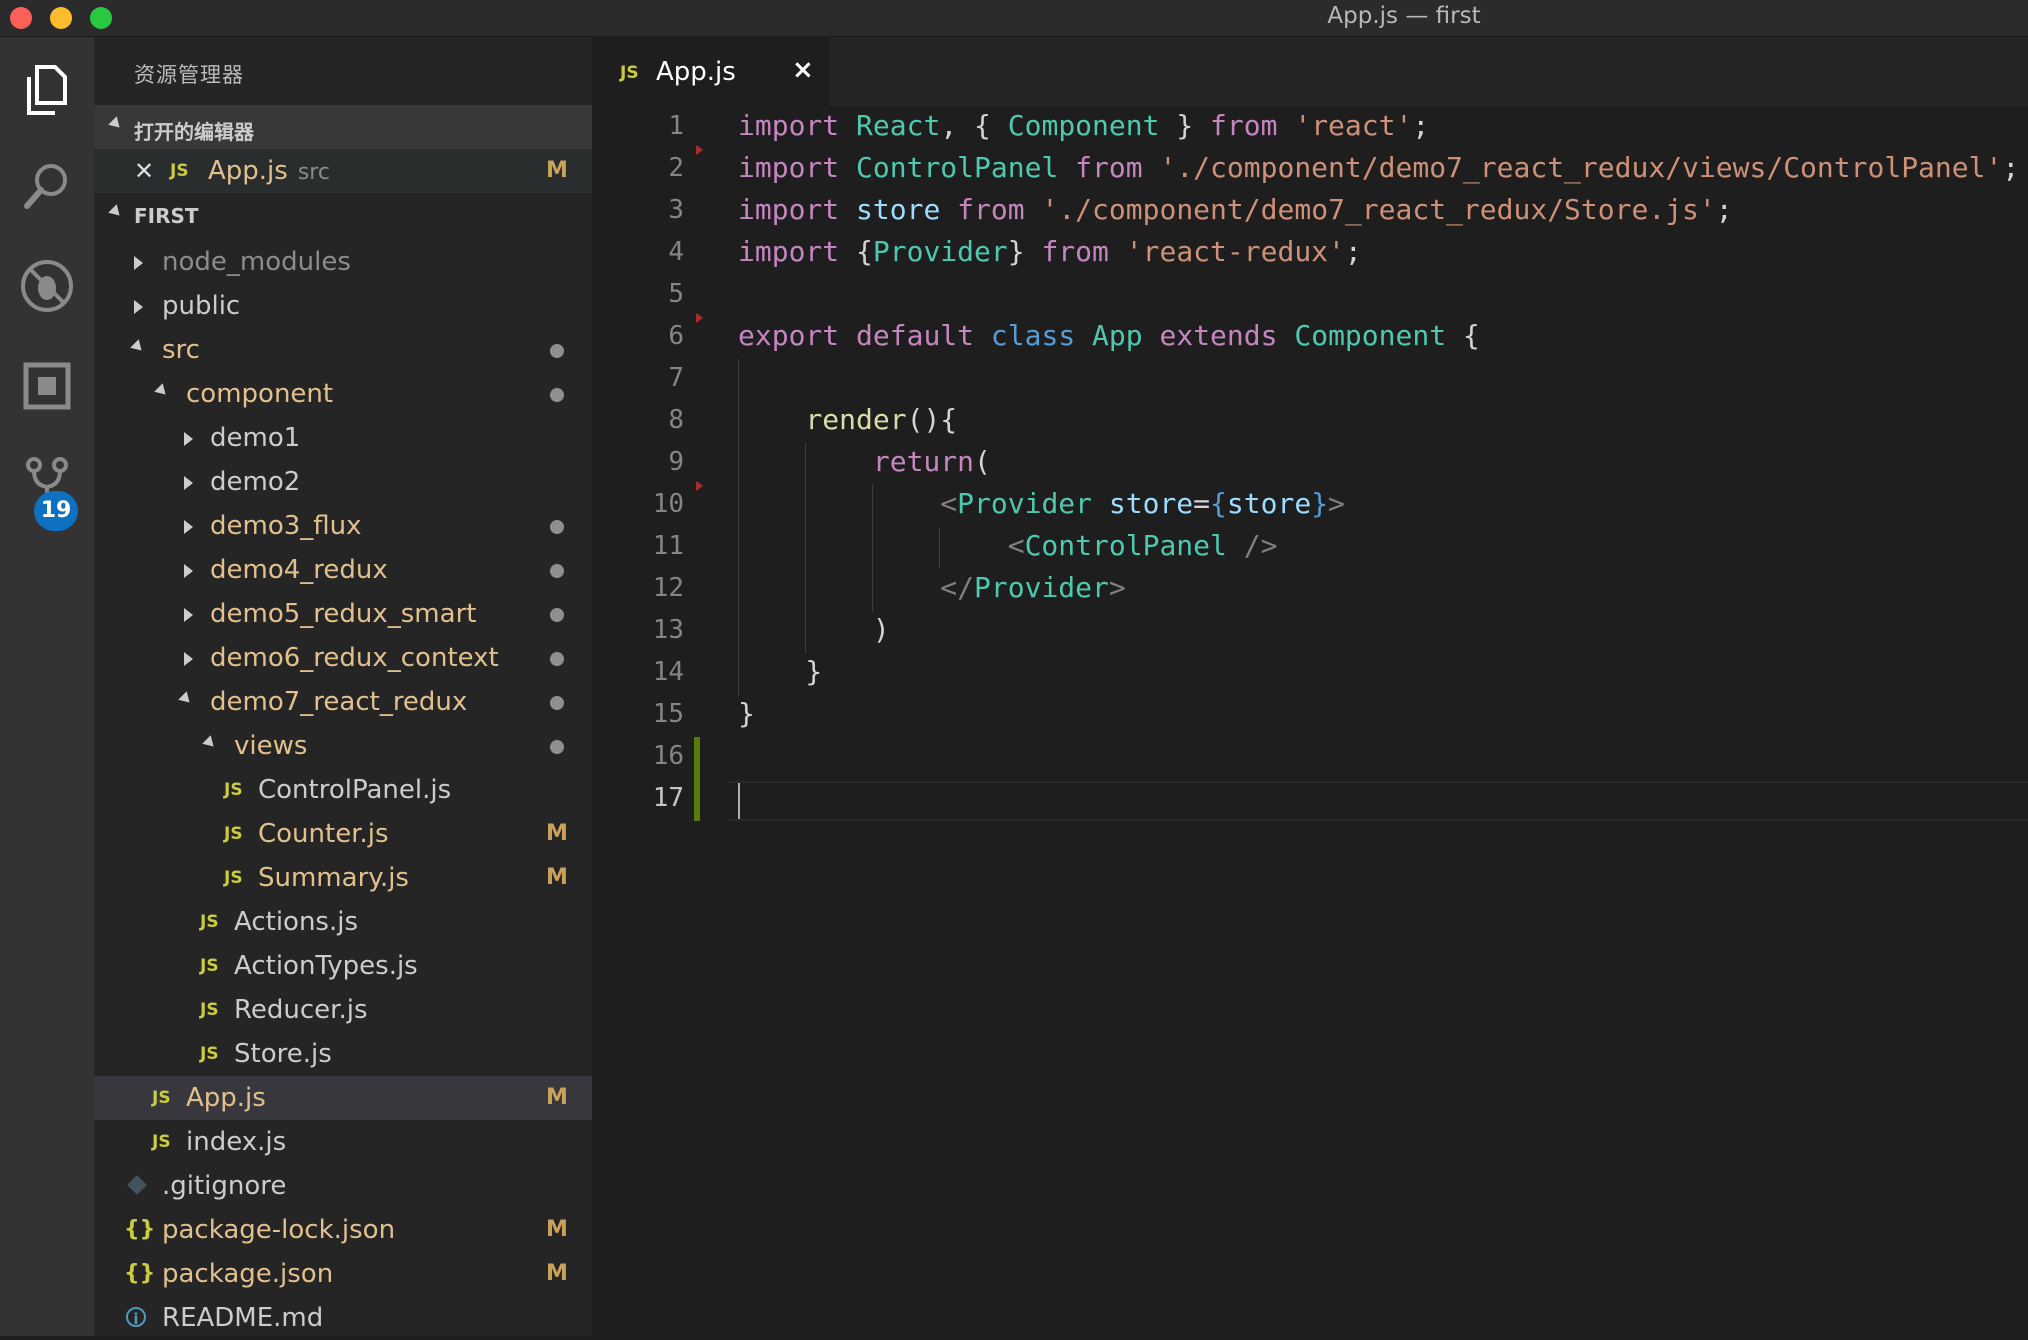 This screenshot has width=2028, height=1340. Describe the element at coordinates (668, 546) in the screenshot. I see `line-number: 11` at that location.